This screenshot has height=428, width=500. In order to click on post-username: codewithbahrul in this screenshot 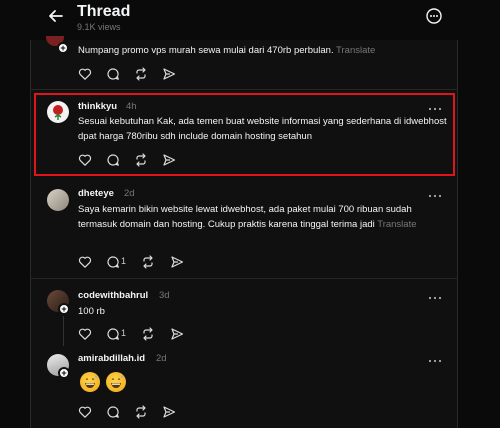, I will do `click(113, 295)`.